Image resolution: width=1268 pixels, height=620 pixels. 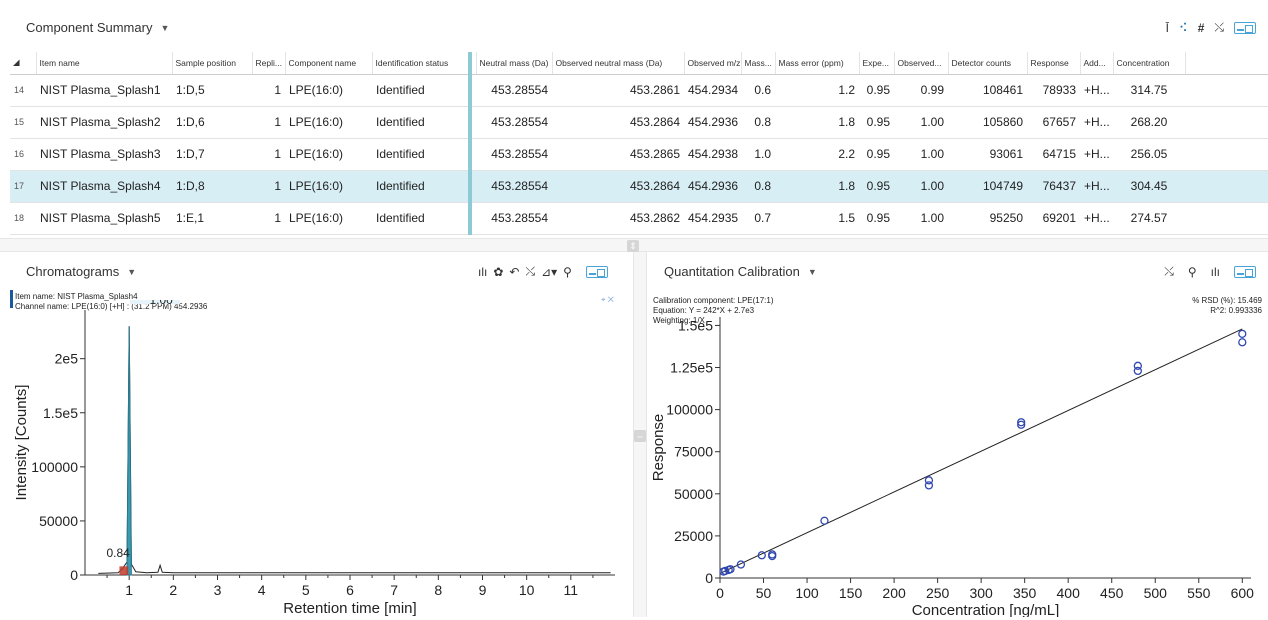 I want to click on x-tick-label: 9, so click(x=483, y=590).